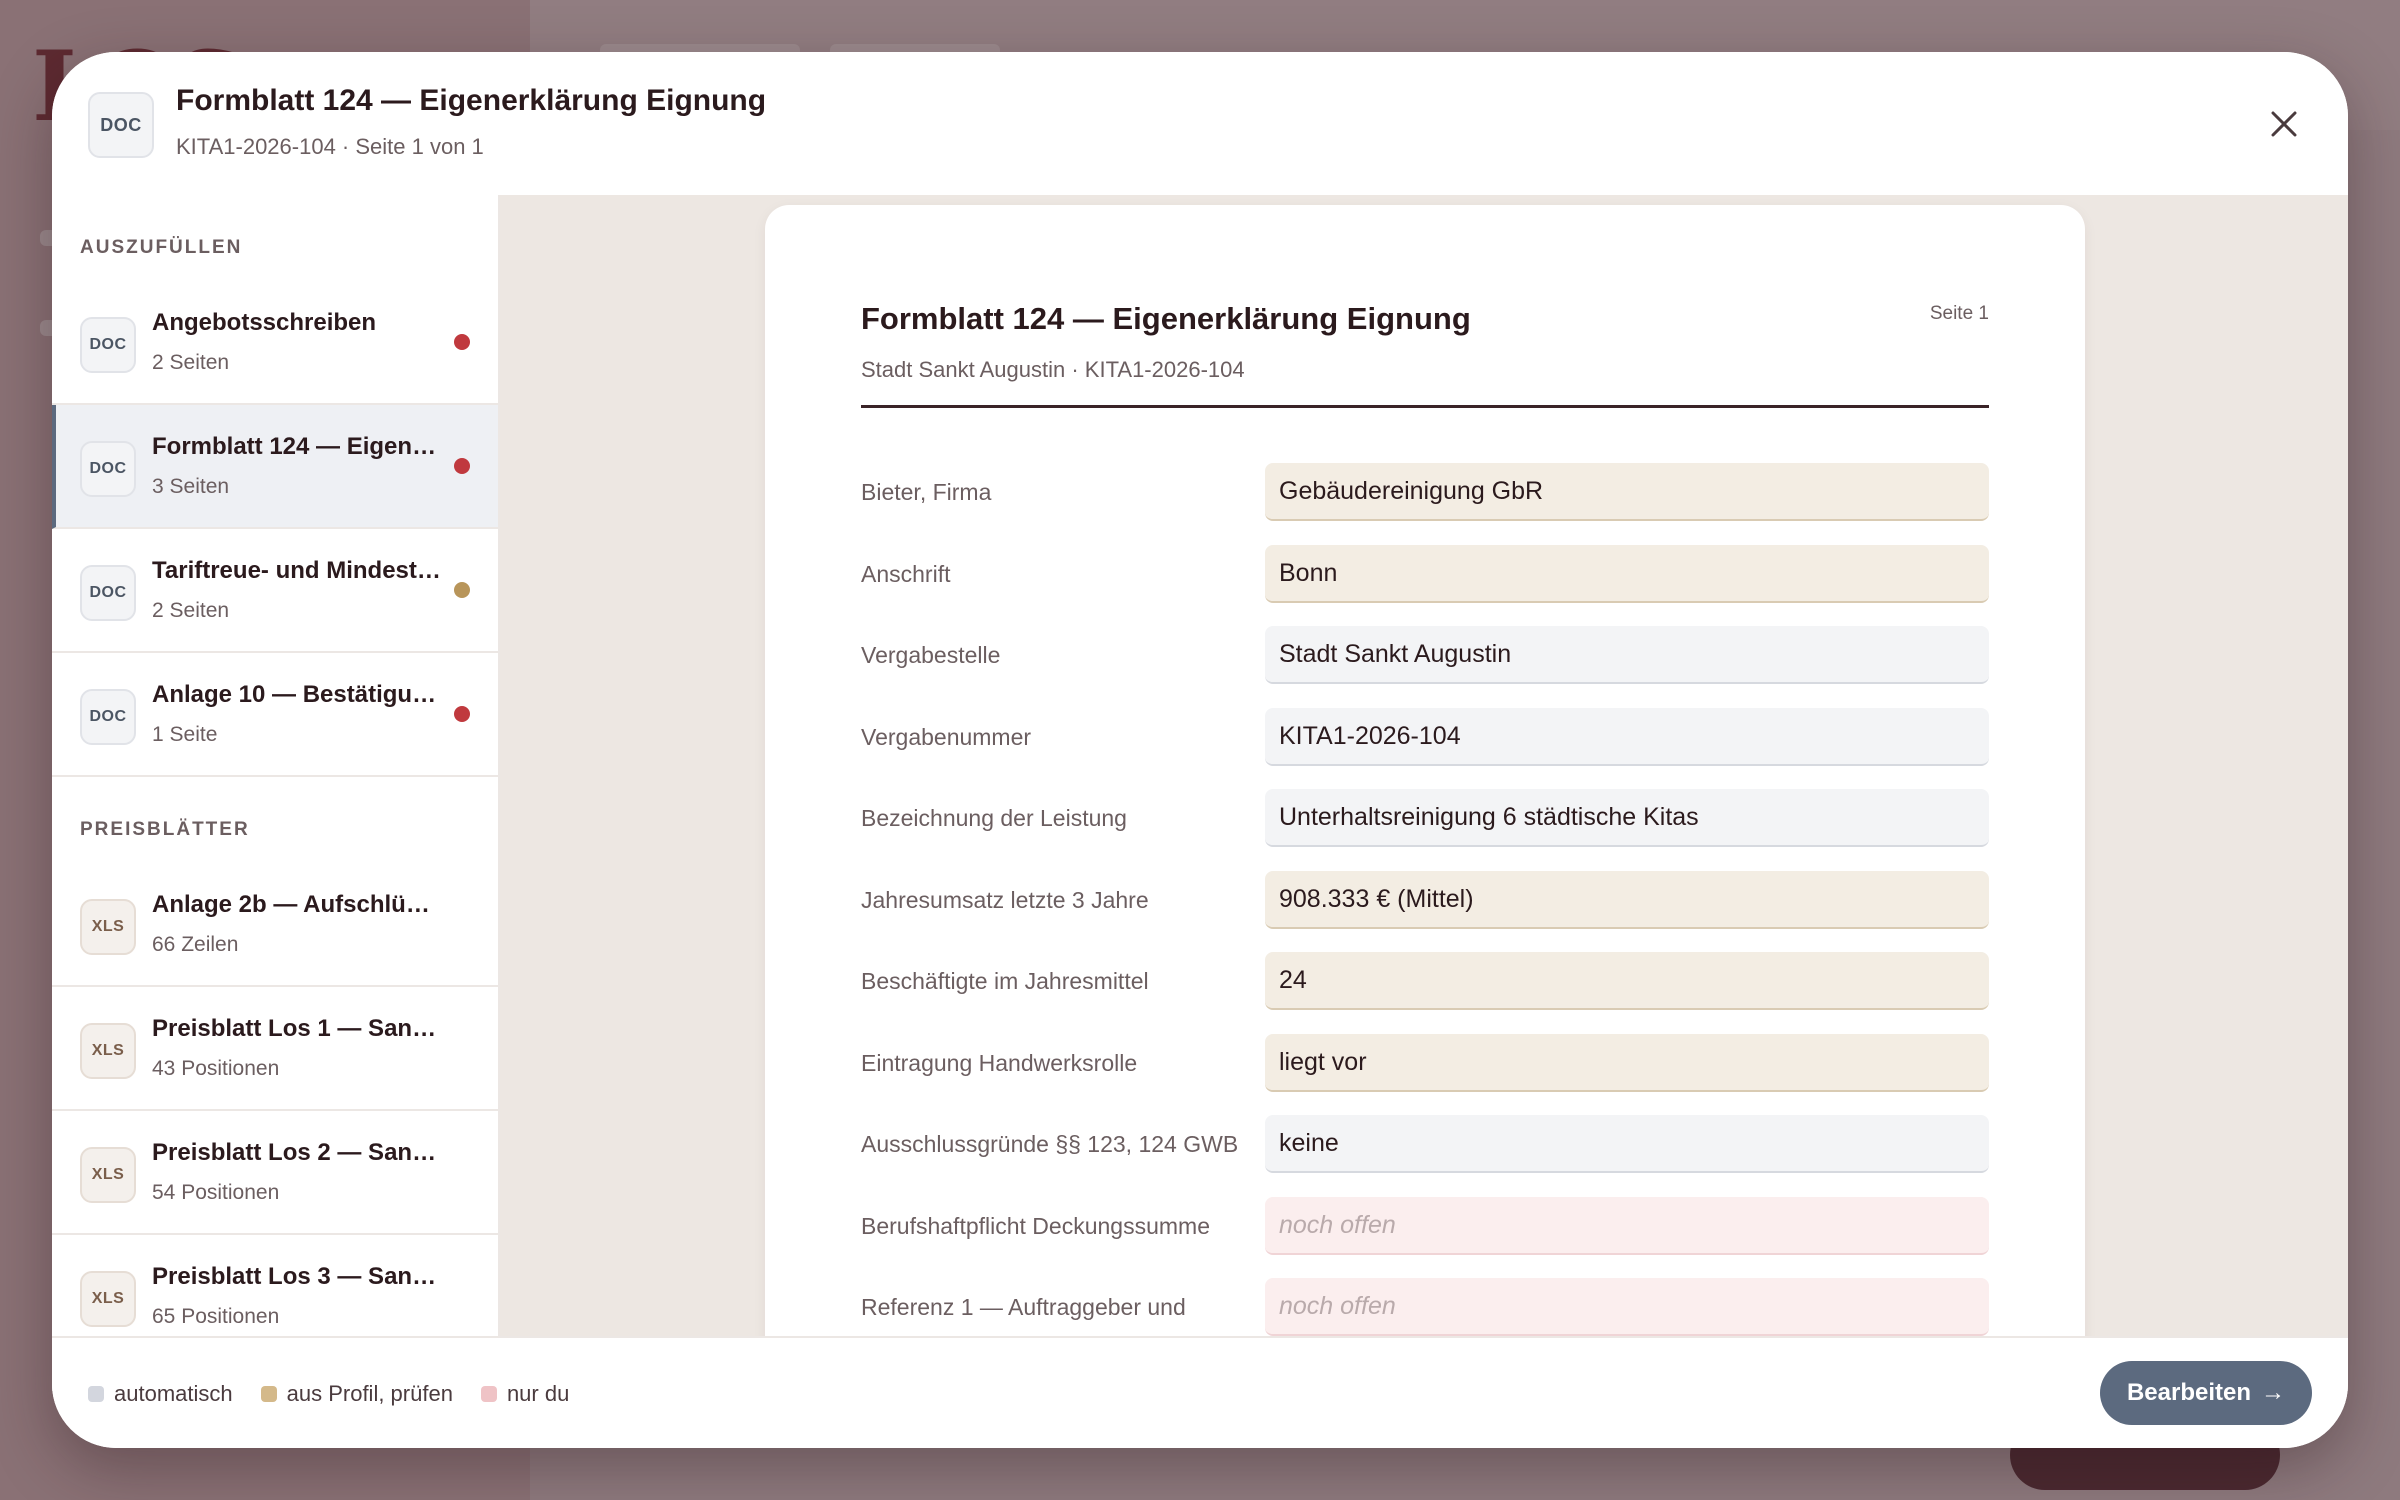 This screenshot has width=2400, height=1500. I want to click on field-value-leistung: Unterhaltsreinigung 6 städtische Kitas, so click(1627, 818).